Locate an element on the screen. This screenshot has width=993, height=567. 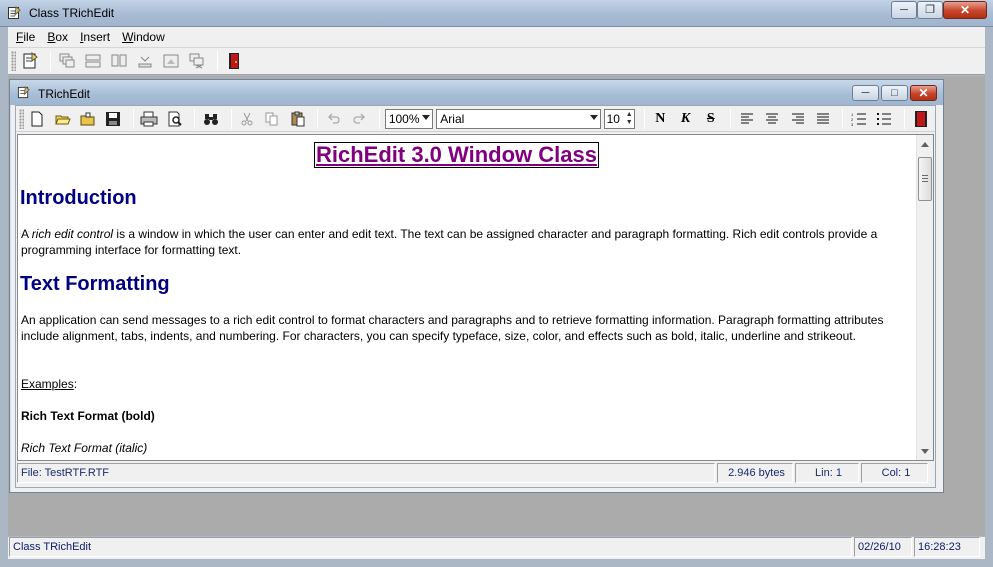
close-editor-button is located at coordinates (920, 119).